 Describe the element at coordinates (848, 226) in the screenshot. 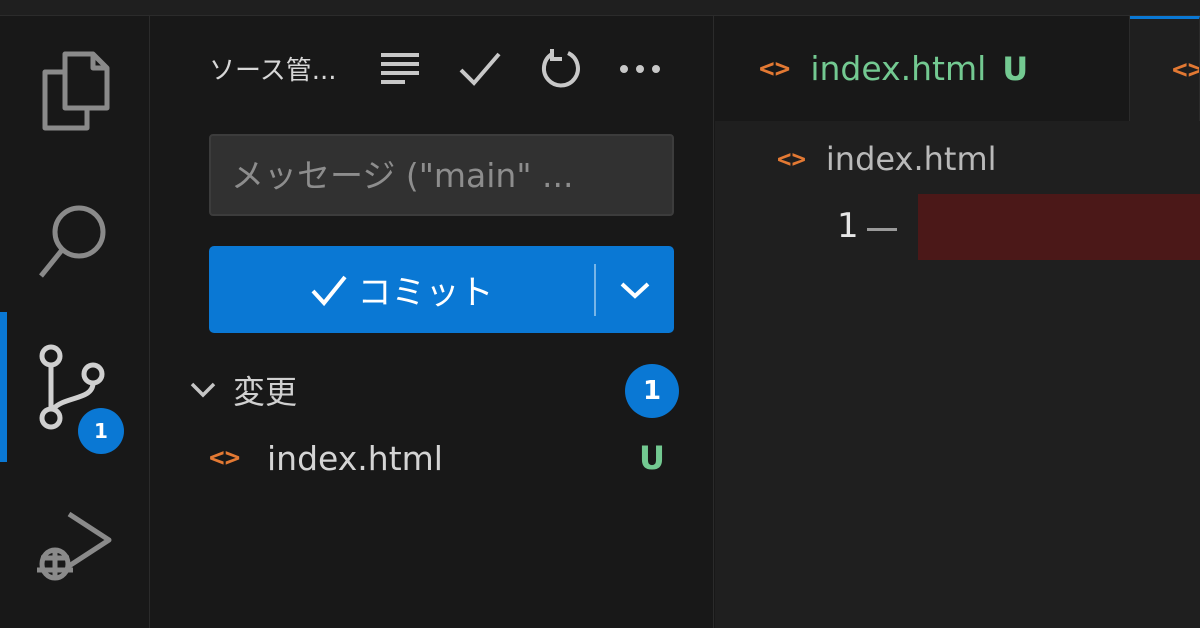

I see `line-number: 1` at that location.